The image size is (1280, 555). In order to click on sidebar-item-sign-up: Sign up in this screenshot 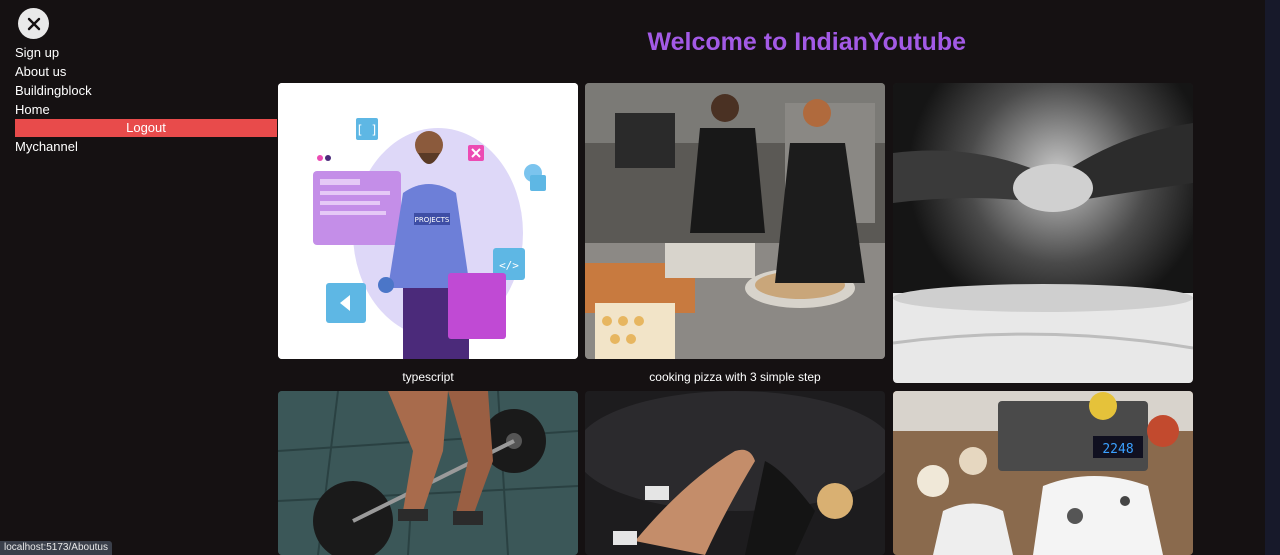, I will do `click(146, 52)`.